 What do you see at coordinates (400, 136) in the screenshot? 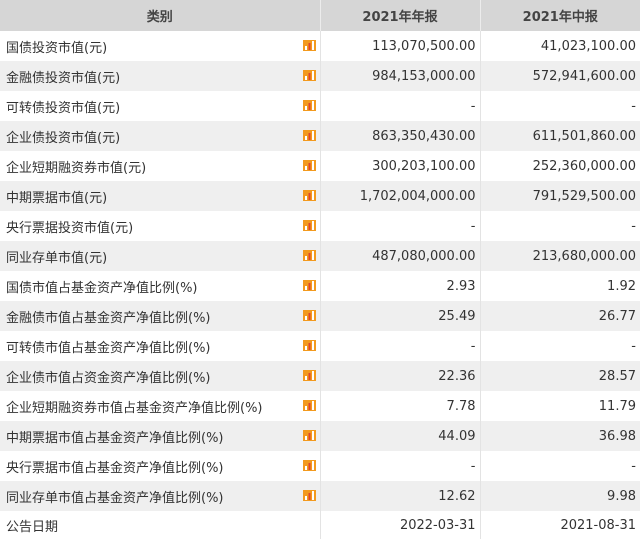
I see `row-2021-annual-value: 863,350,430.00` at bounding box center [400, 136].